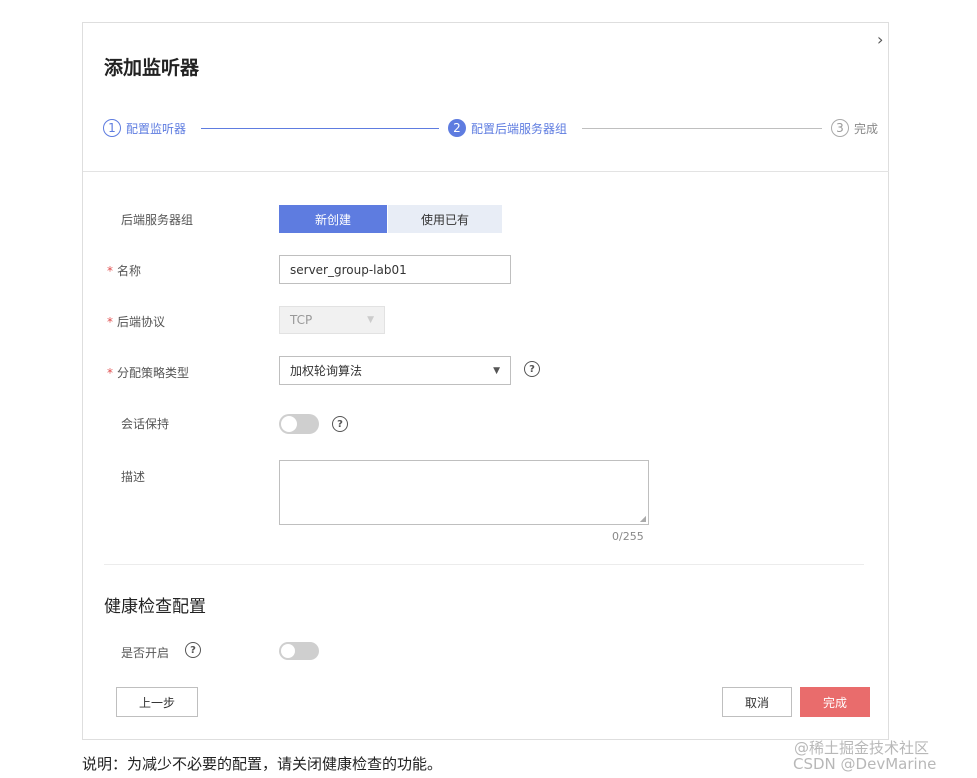  Describe the element at coordinates (865, 764) in the screenshot. I see `watermark-csdn: CSDN @DevMarine` at that location.